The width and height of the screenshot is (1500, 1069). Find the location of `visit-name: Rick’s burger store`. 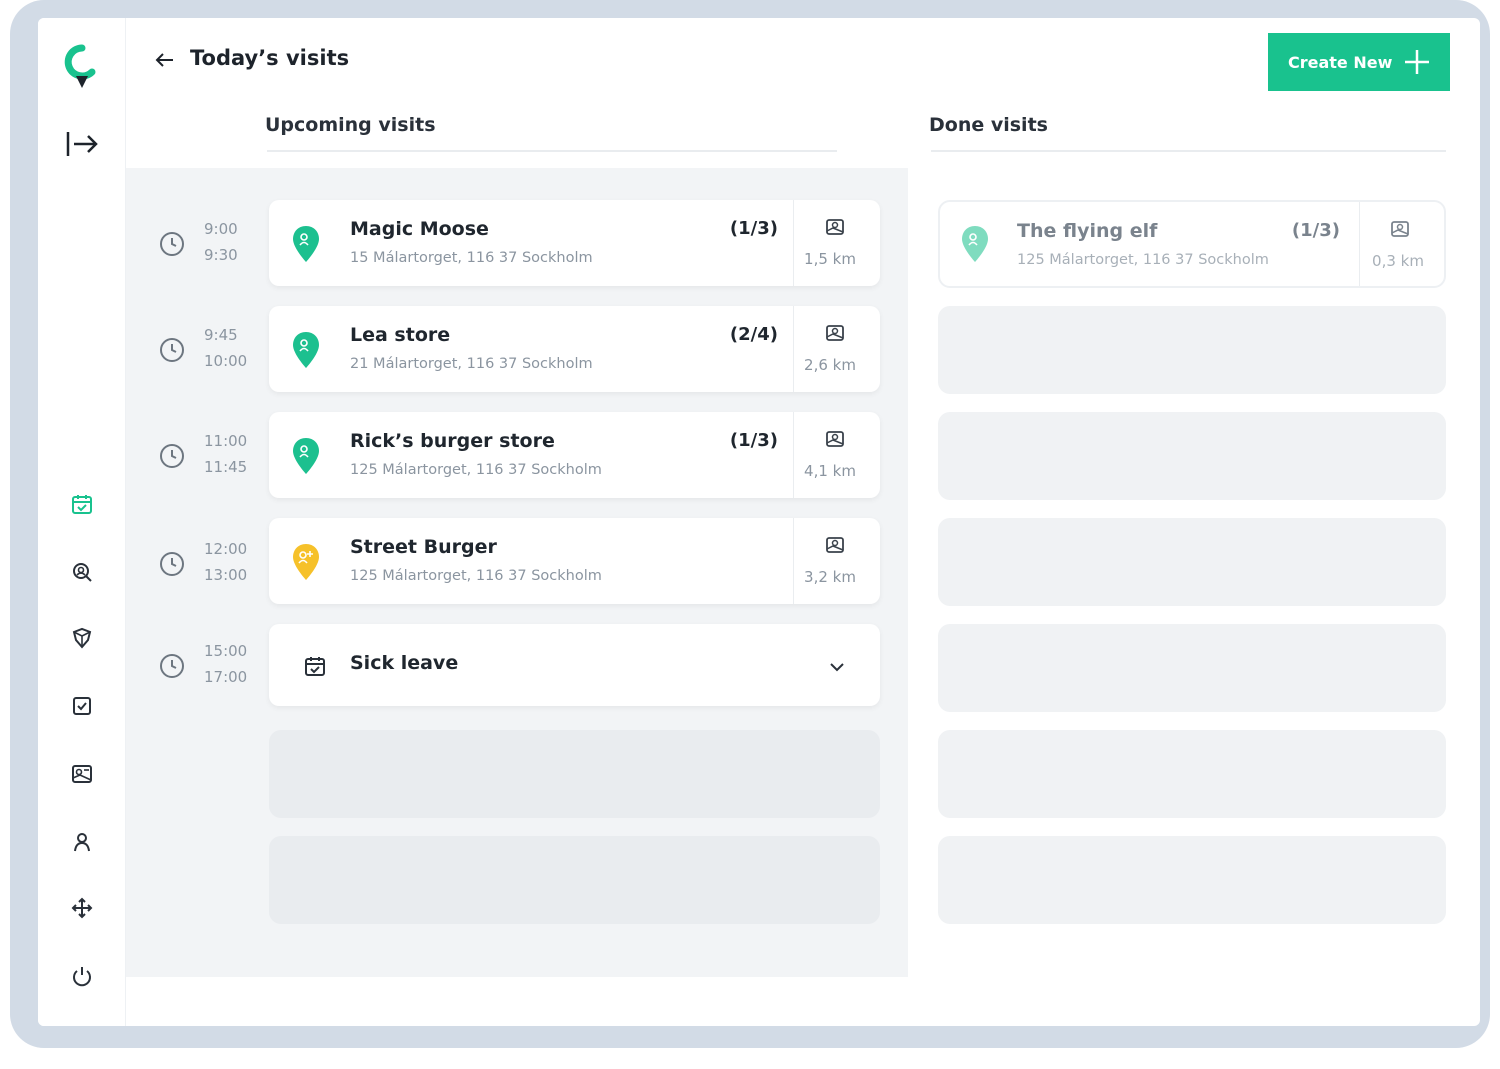

visit-name: Rick’s burger store is located at coordinates (452, 441).